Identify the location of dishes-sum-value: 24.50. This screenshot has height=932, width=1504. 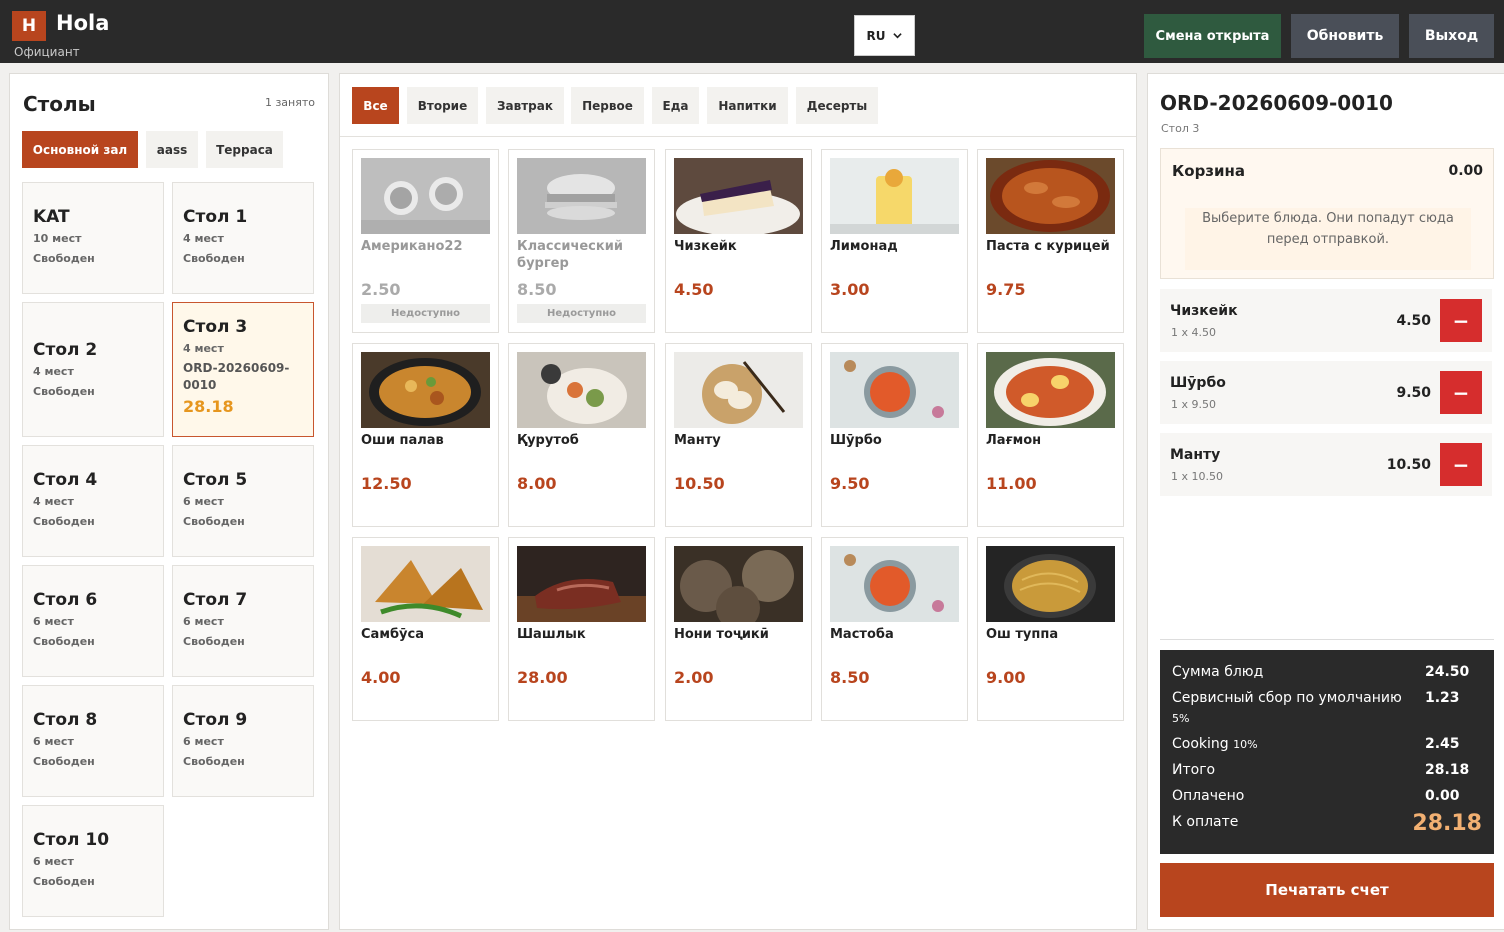
(1447, 672).